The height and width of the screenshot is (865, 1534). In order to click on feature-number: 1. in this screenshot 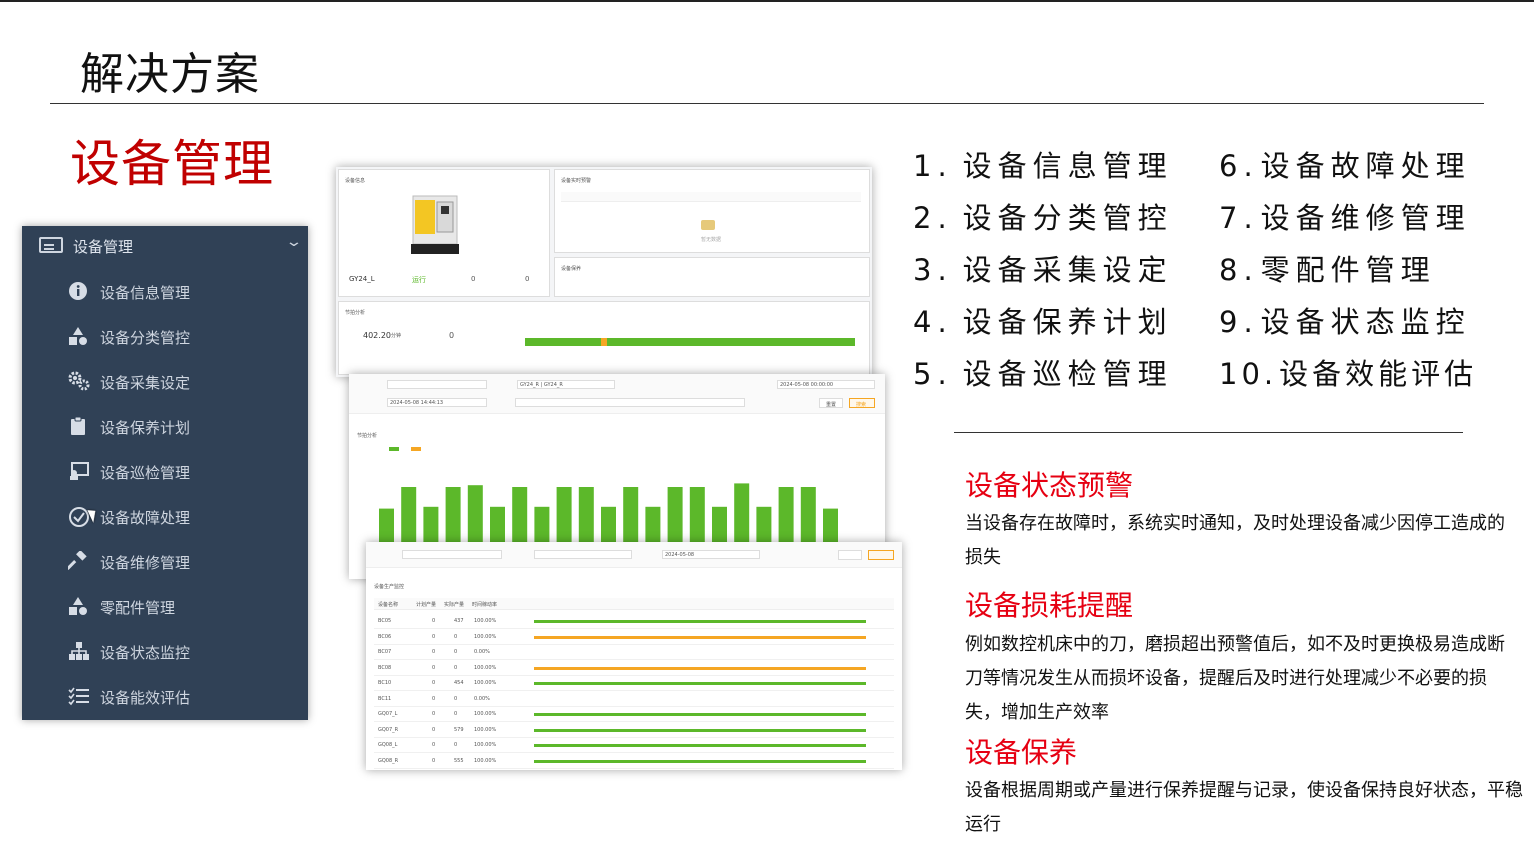, I will do `click(933, 166)`.